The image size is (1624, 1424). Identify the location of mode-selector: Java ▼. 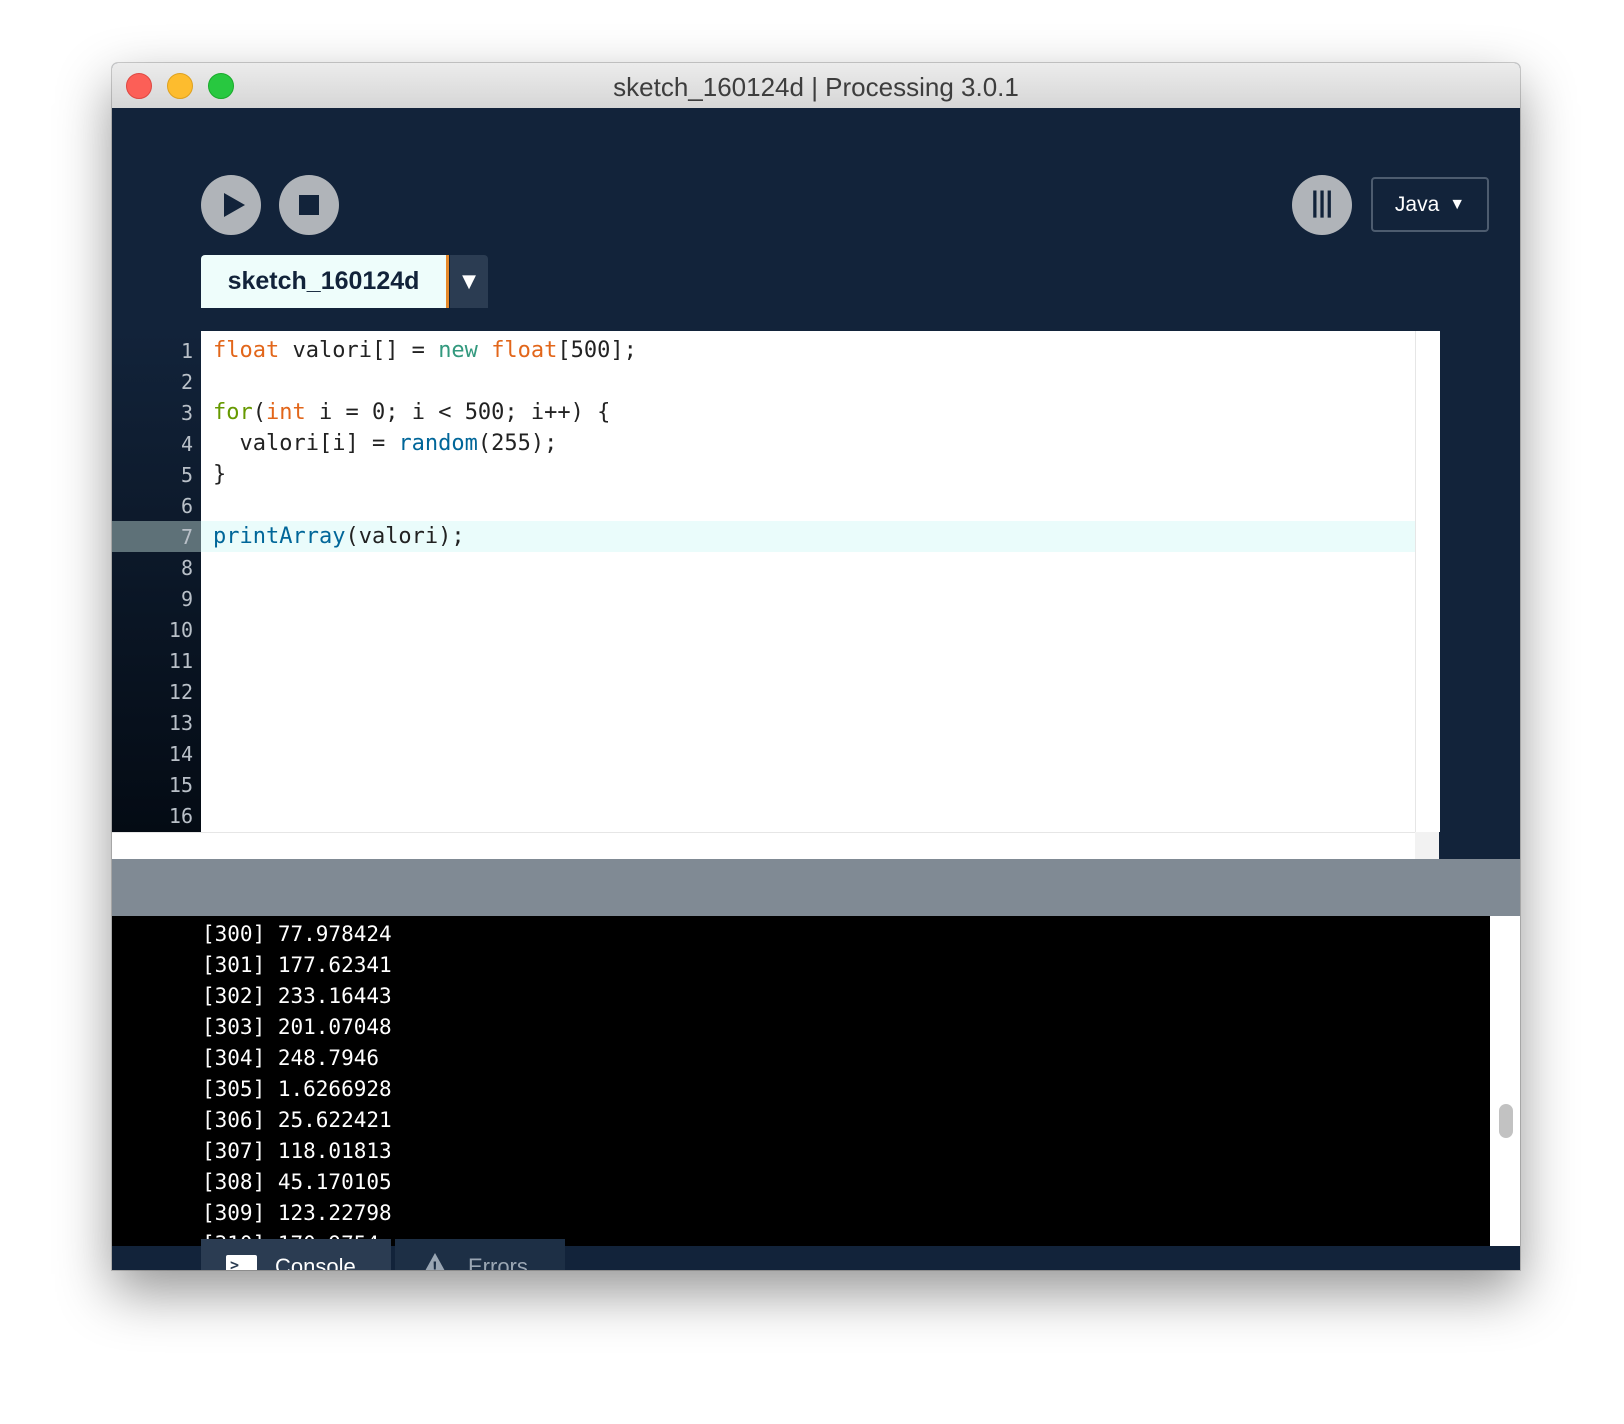
(1430, 204).